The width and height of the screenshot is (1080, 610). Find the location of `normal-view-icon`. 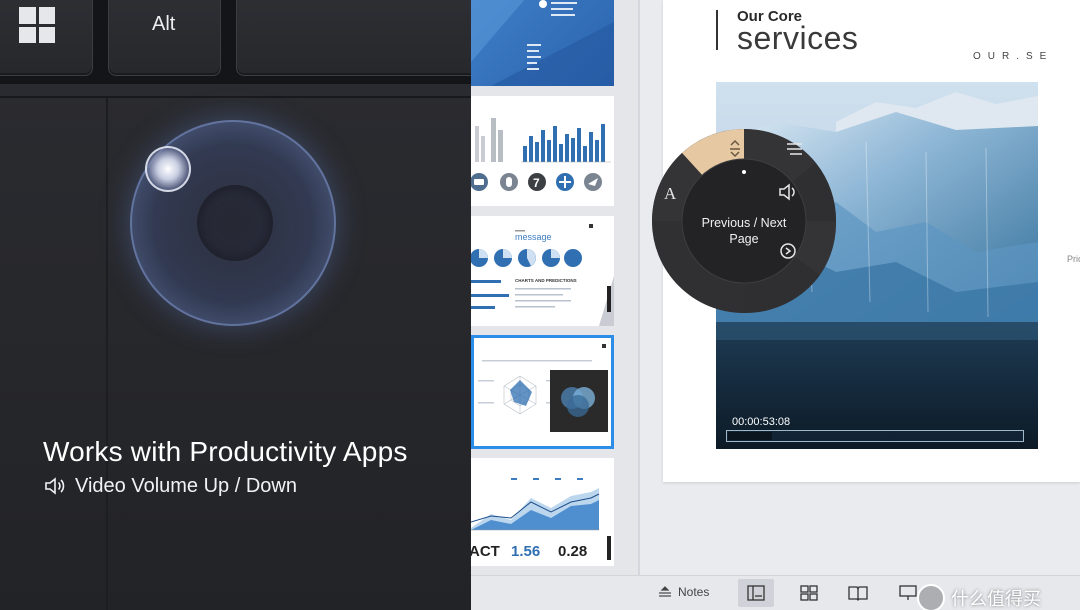

normal-view-icon is located at coordinates (756, 593).